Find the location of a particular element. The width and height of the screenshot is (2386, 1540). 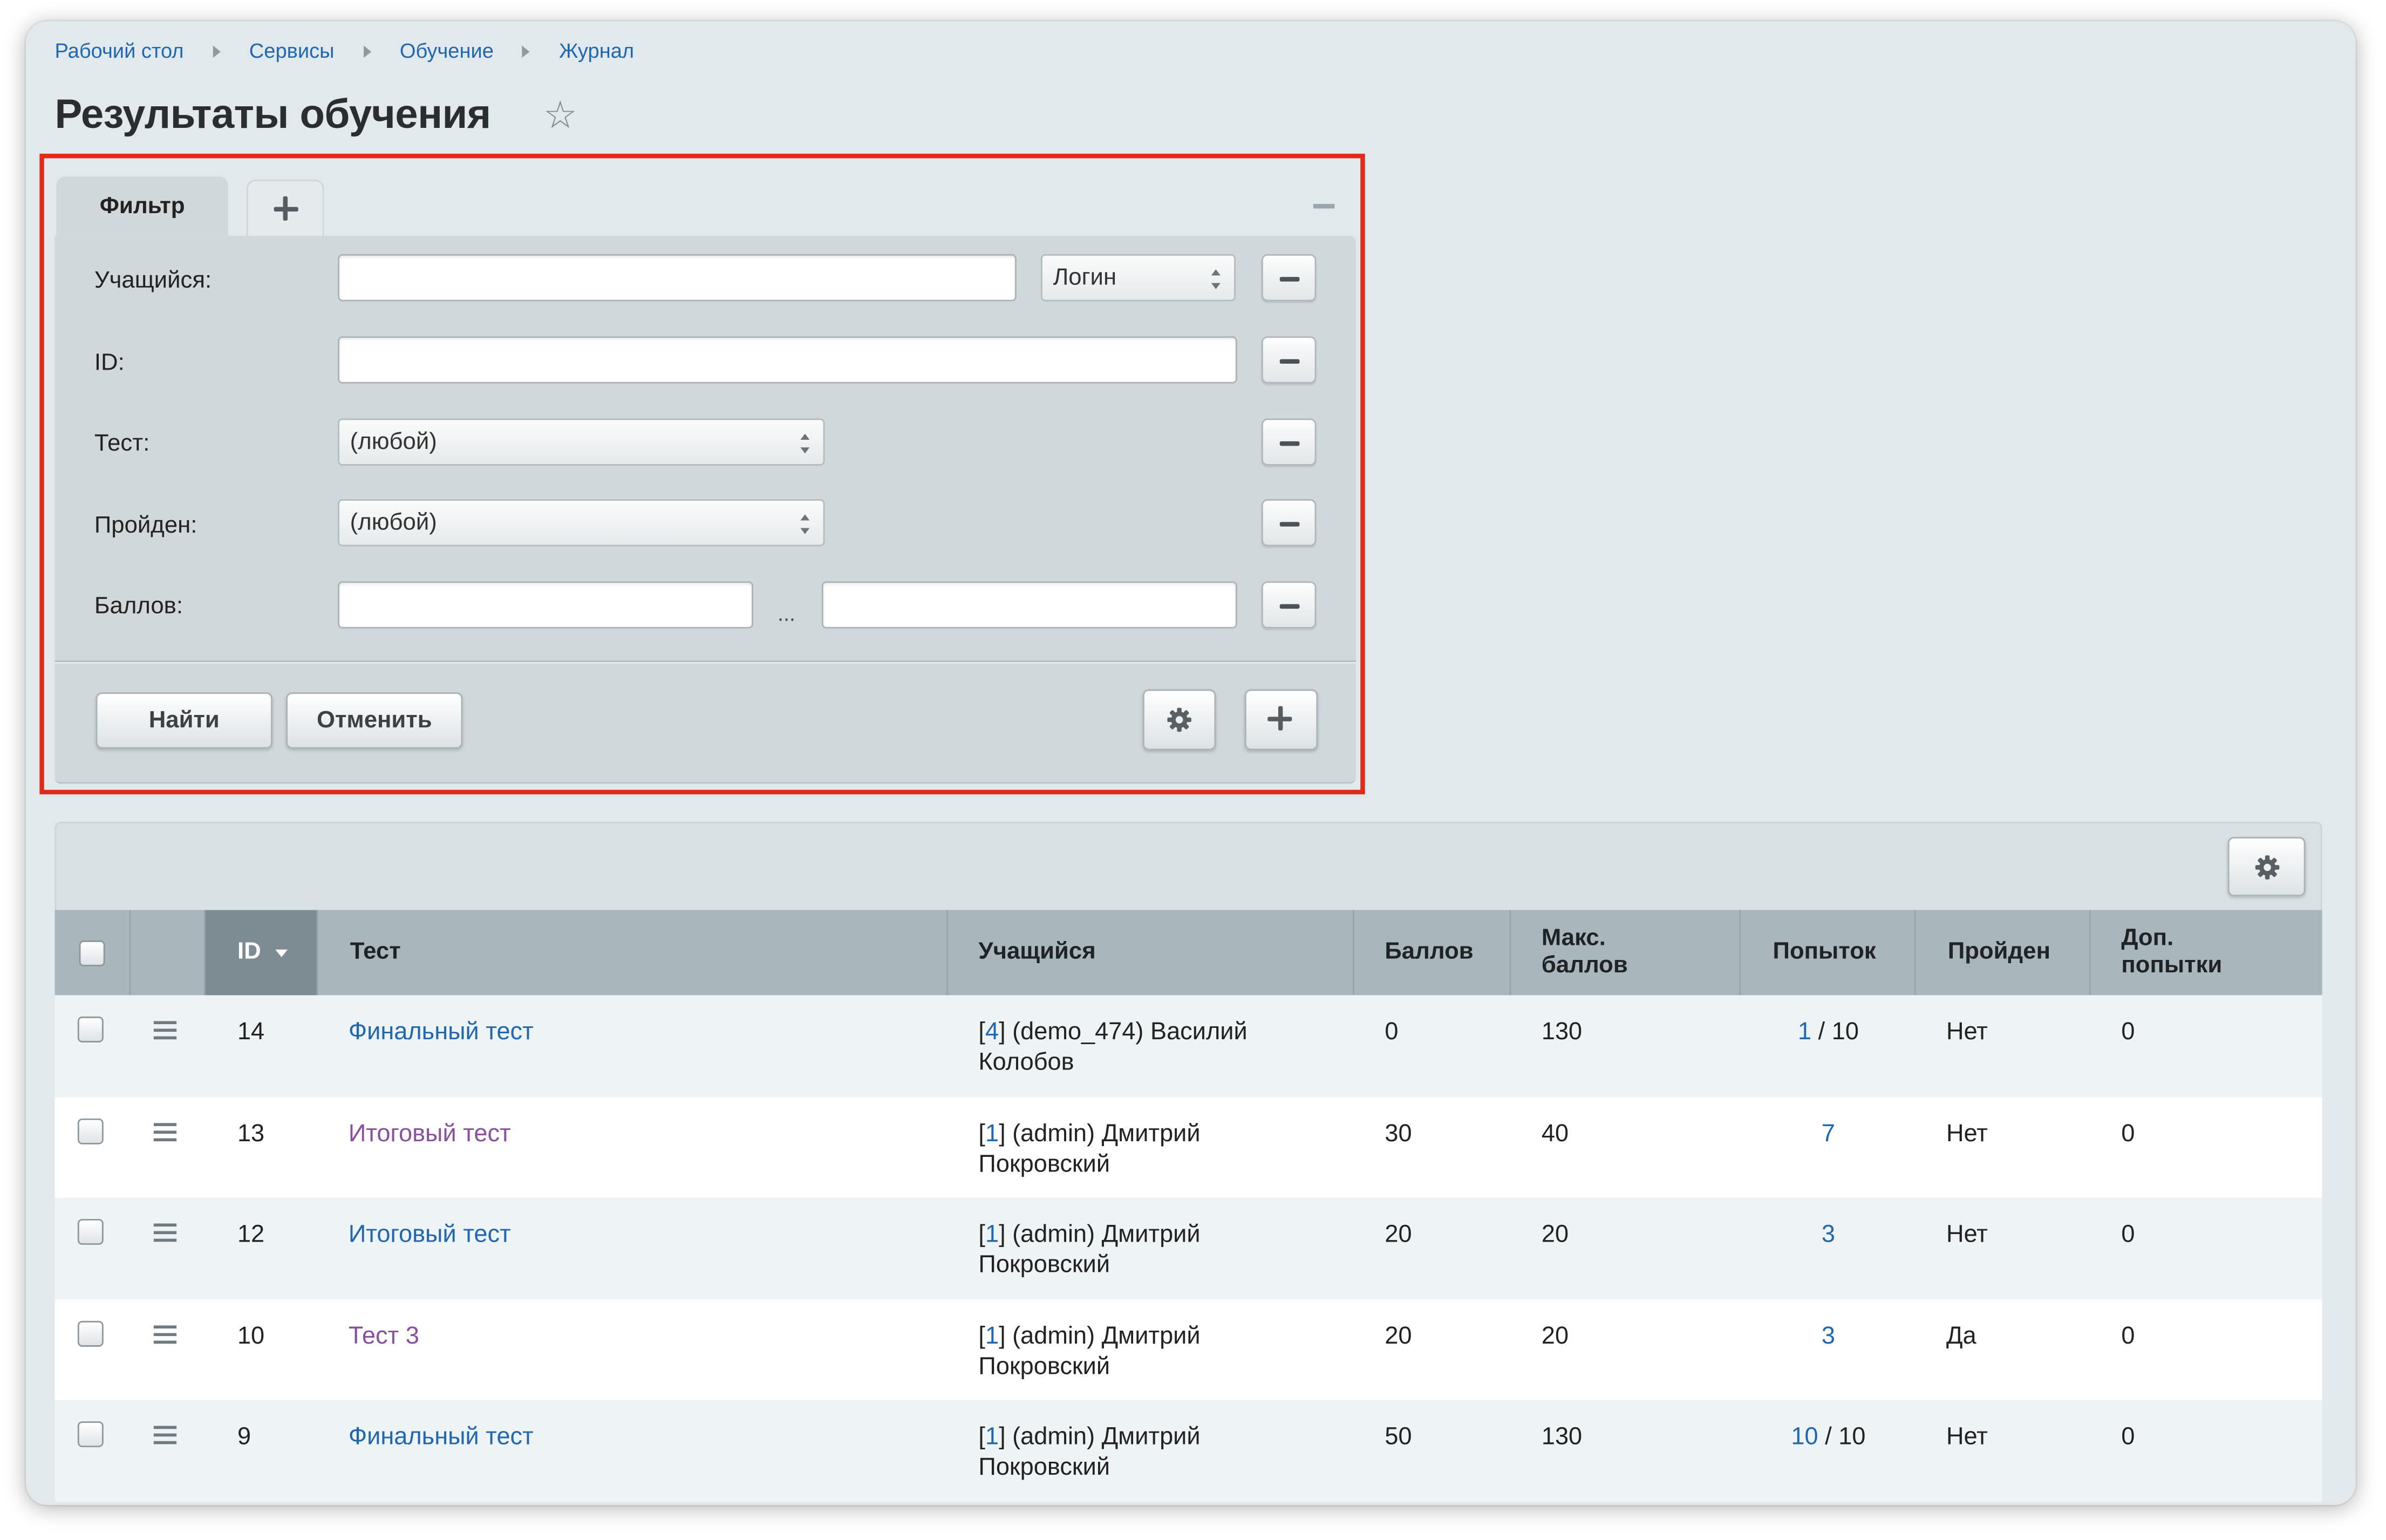

header-select-all-cell is located at coordinates (93, 953).